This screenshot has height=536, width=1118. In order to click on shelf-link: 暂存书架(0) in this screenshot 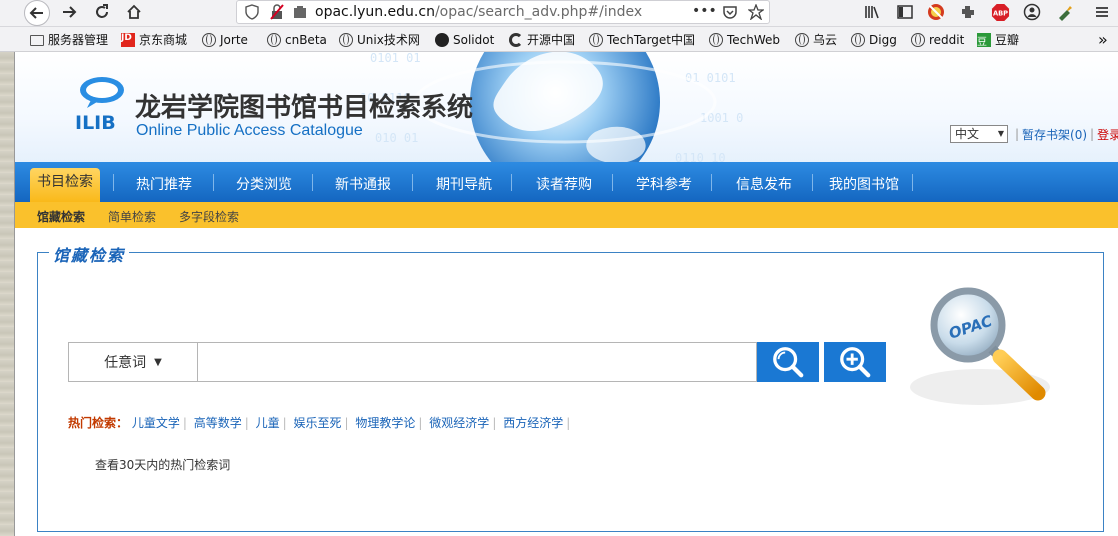, I will do `click(1054, 134)`.